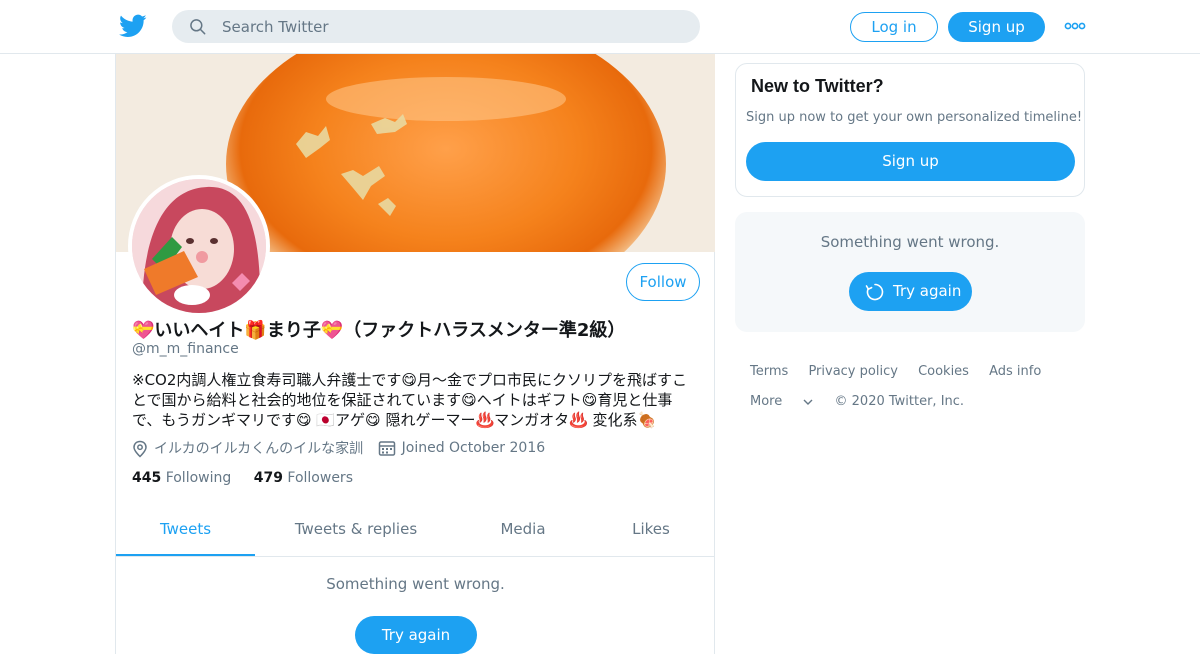  I want to click on sidebar-retry-label: Try again, so click(927, 291).